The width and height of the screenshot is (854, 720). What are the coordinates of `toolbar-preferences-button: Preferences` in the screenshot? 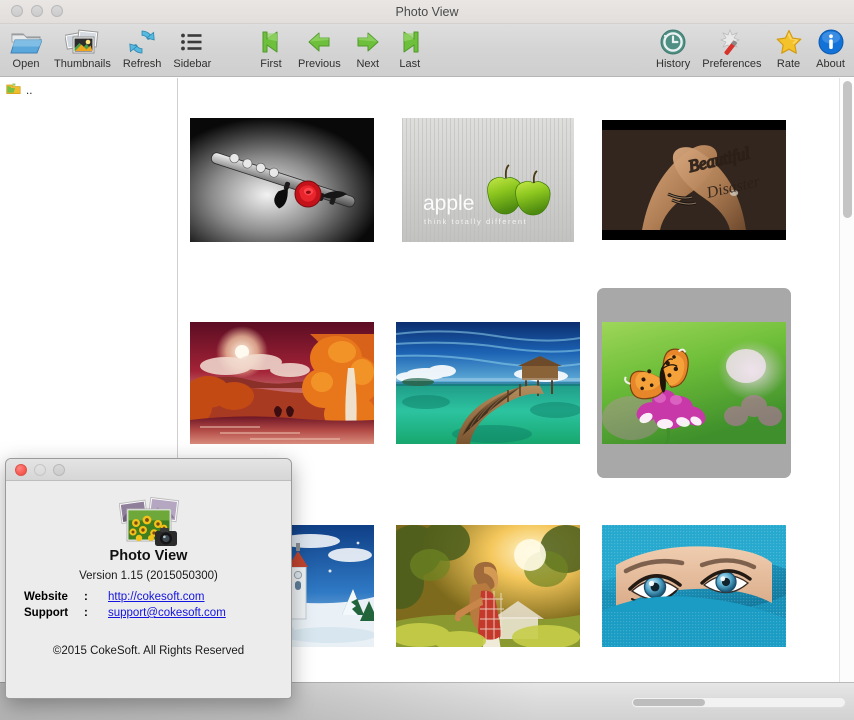 It's located at (731, 50).